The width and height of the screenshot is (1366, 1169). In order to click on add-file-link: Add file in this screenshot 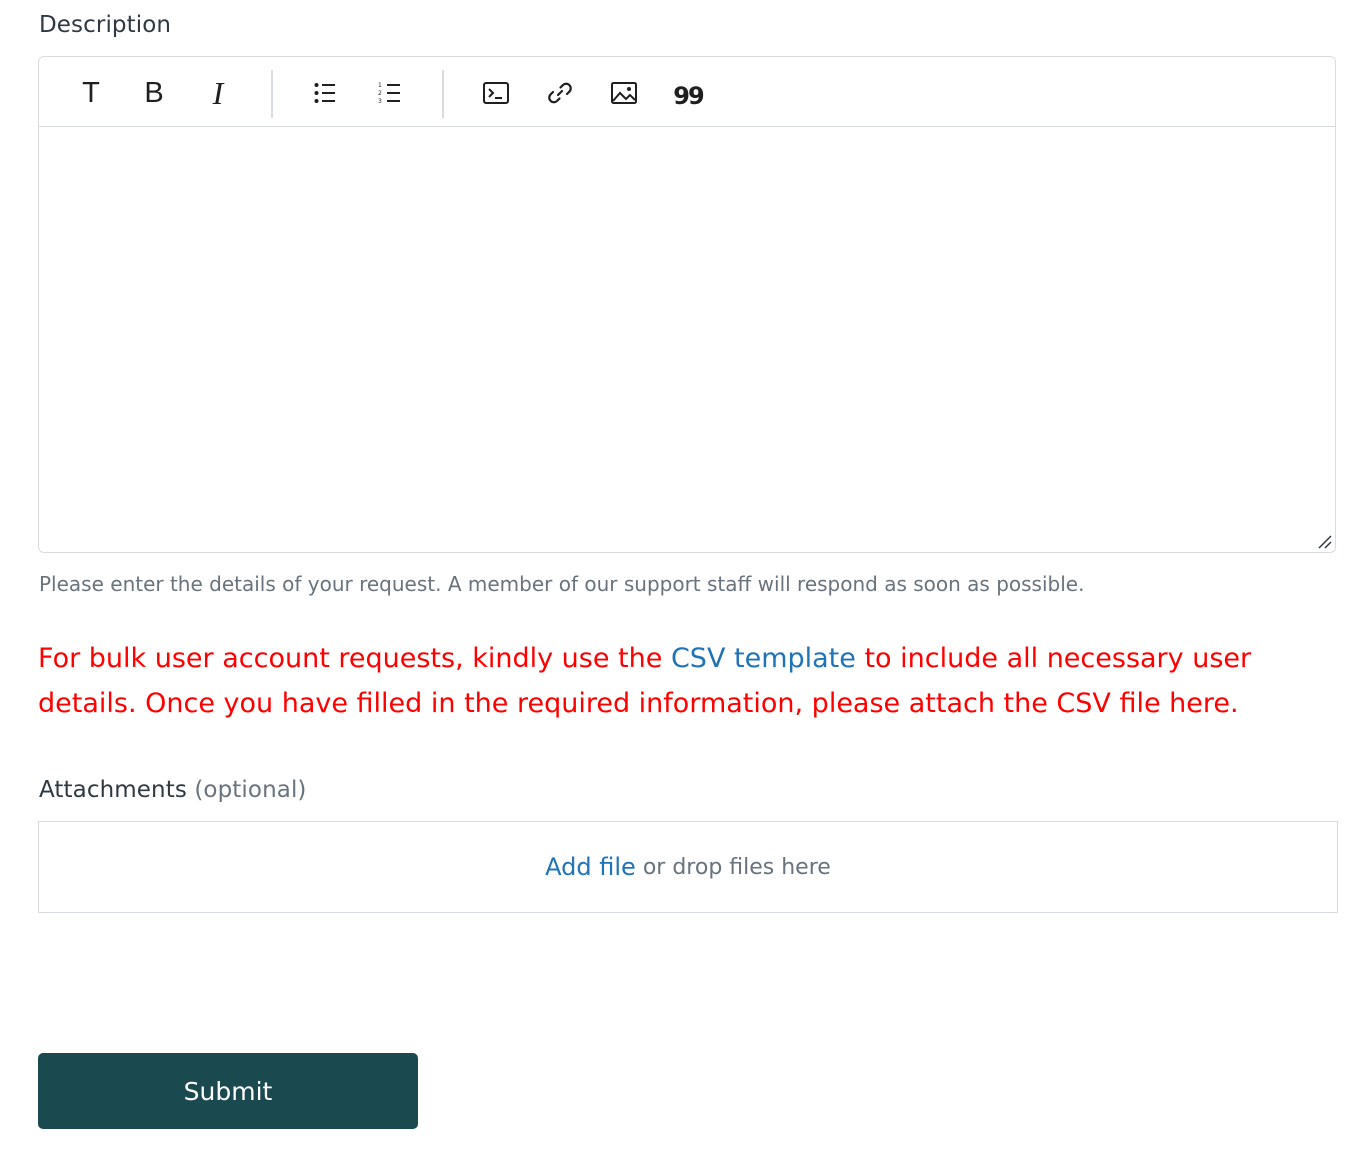, I will do `click(590, 867)`.